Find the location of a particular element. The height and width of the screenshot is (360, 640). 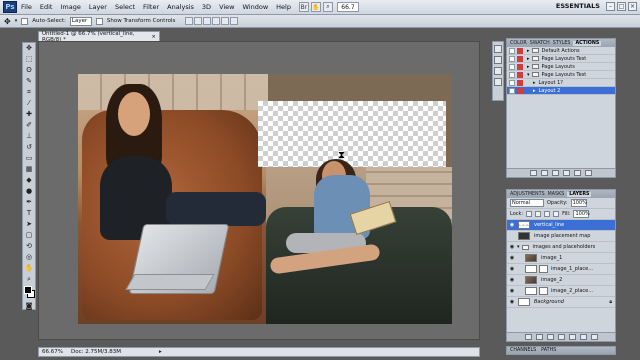

marquee-tool-icon: ⬚ is located at coordinates (29, 59).